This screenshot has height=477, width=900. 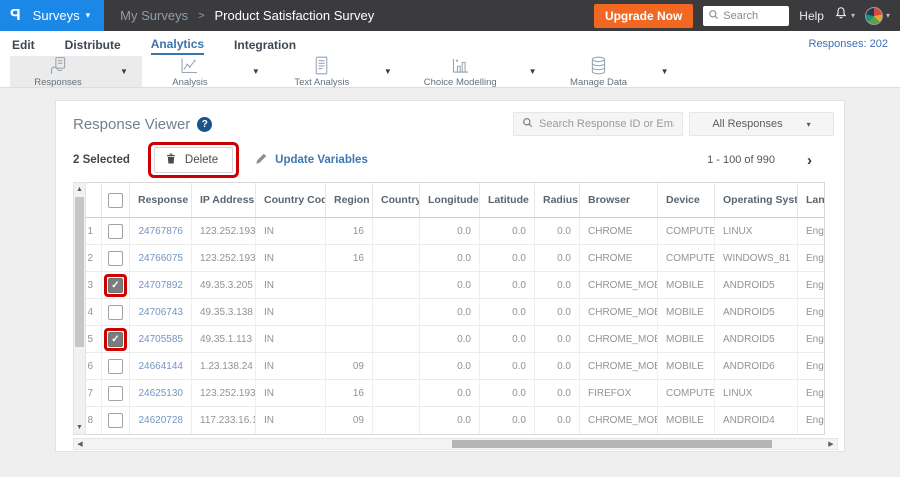 What do you see at coordinates (450, 258) in the screenshot?
I see `cell-longitude: 0.0` at bounding box center [450, 258].